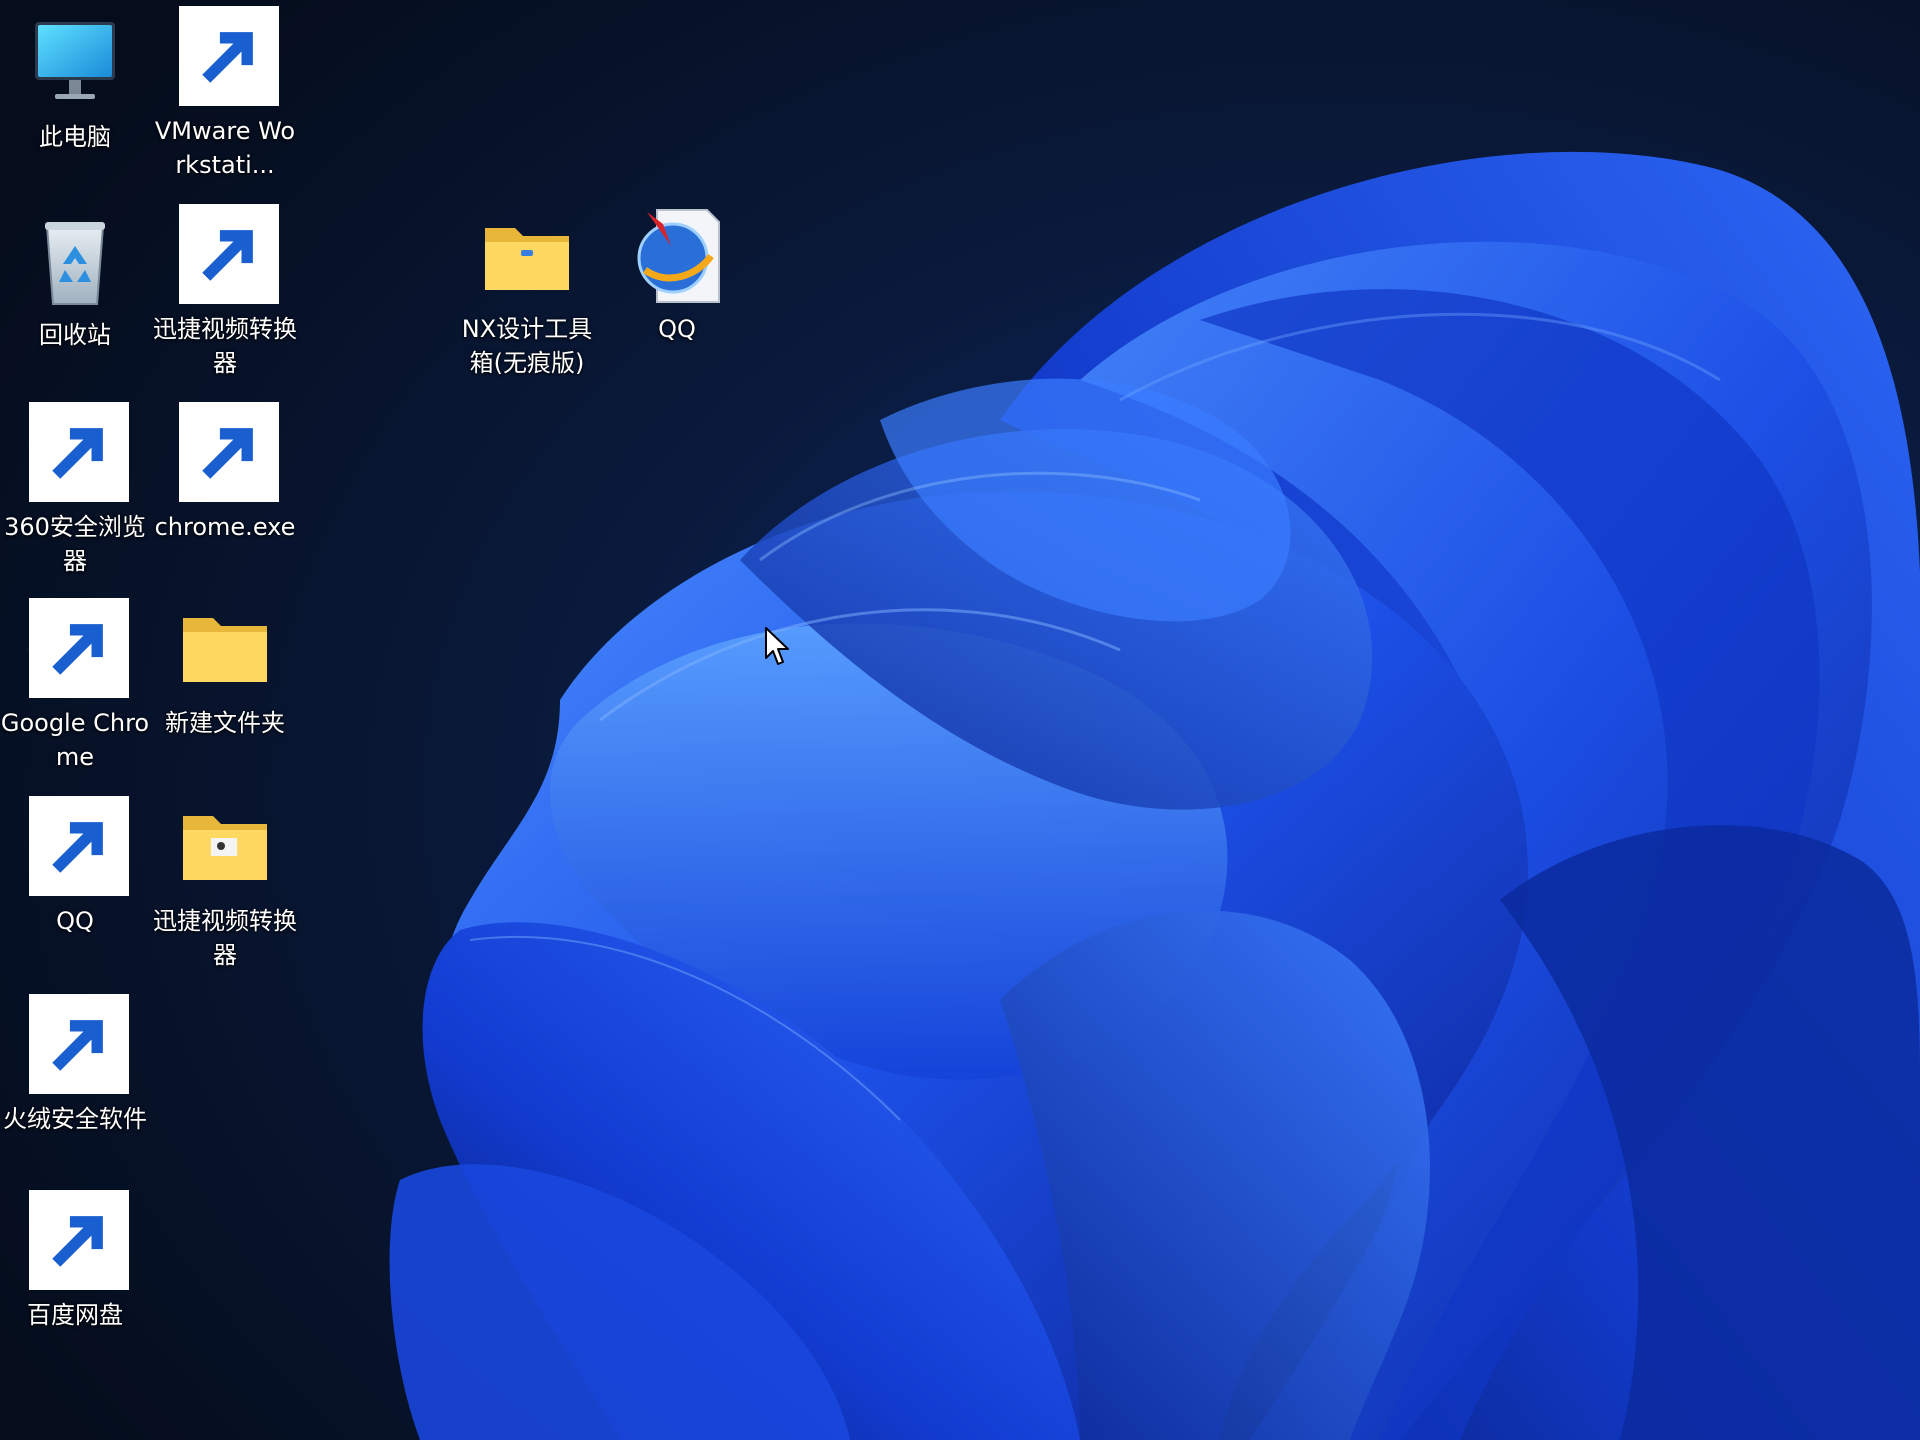 This screenshot has width=1920, height=1440. I want to click on google-chrome-icon, so click(77, 649).